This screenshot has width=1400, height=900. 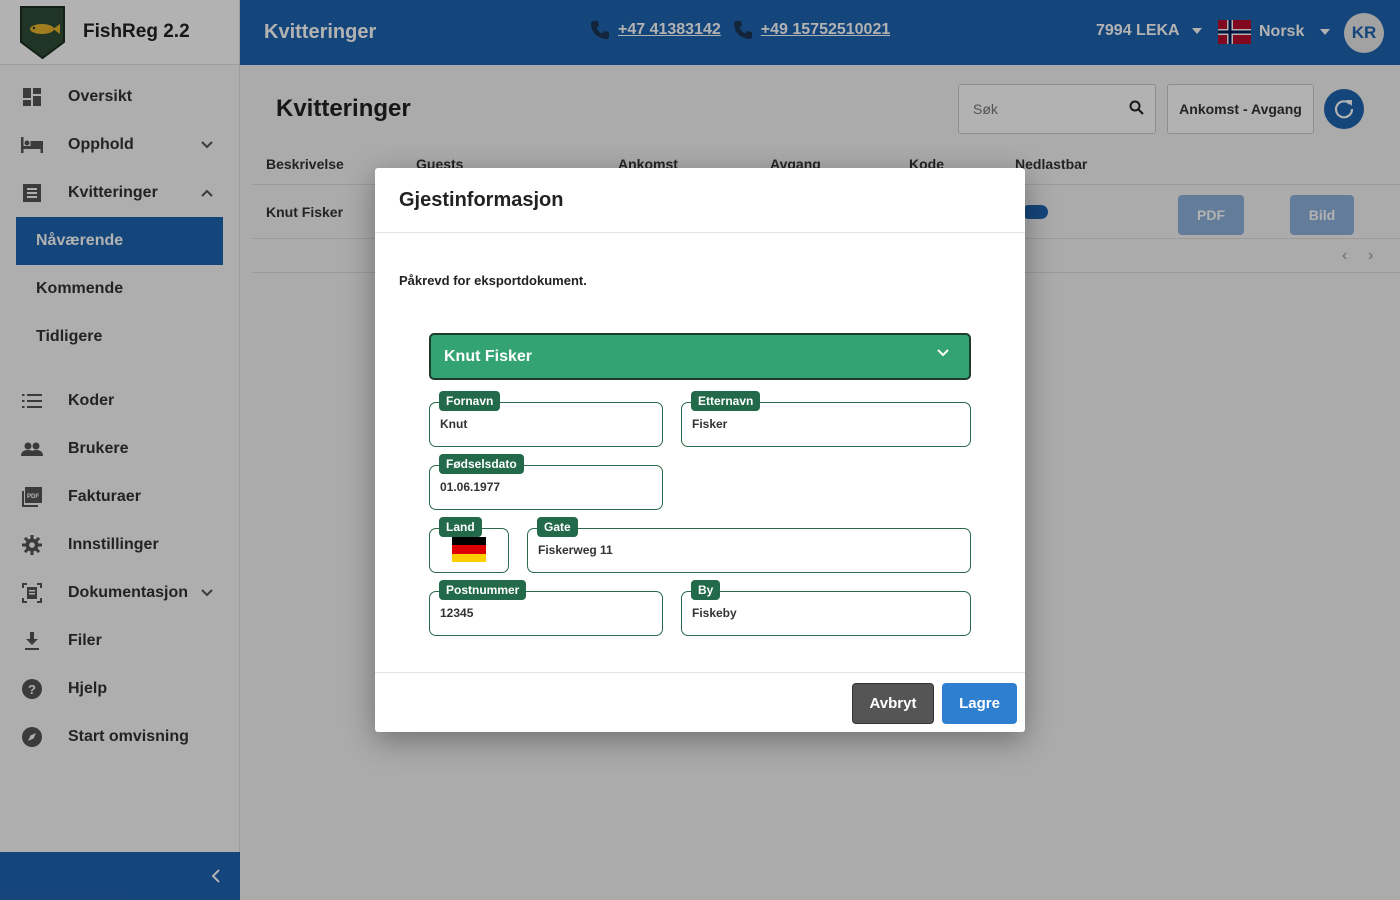 What do you see at coordinates (488, 356) in the screenshot?
I see `guest-select-value: Knut Fisker` at bounding box center [488, 356].